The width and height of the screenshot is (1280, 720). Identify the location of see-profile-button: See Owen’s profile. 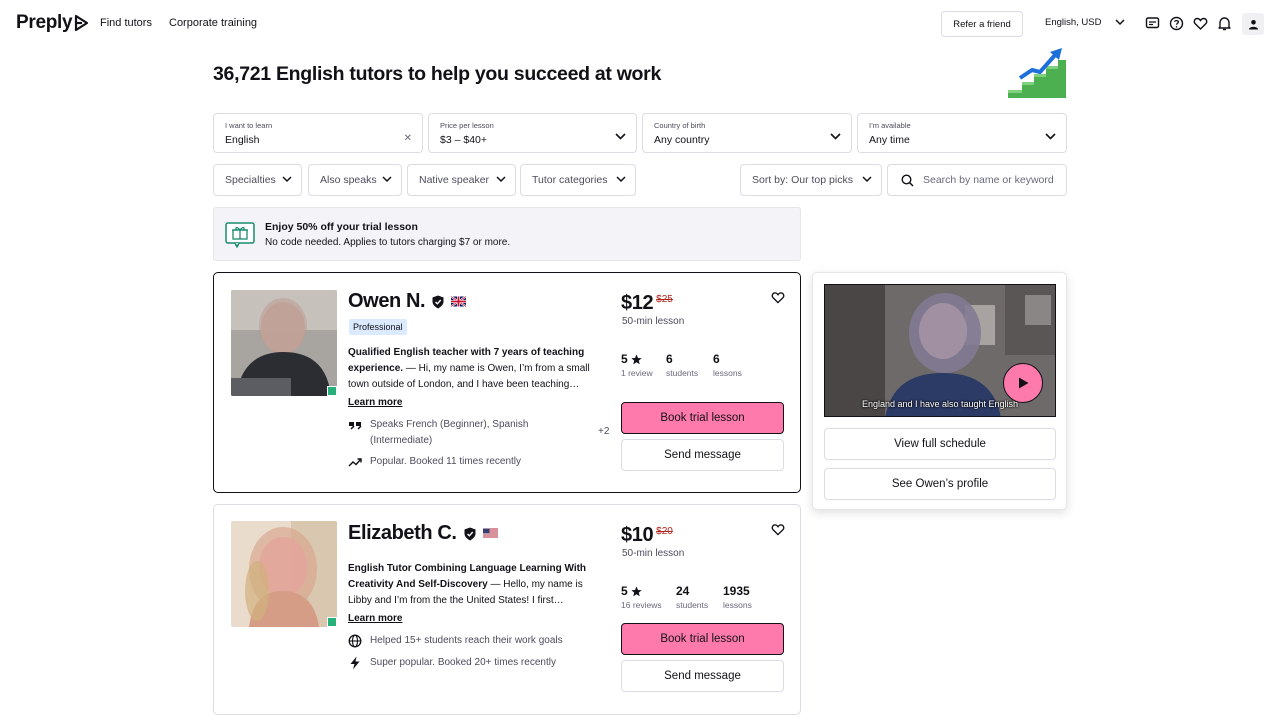
(940, 484).